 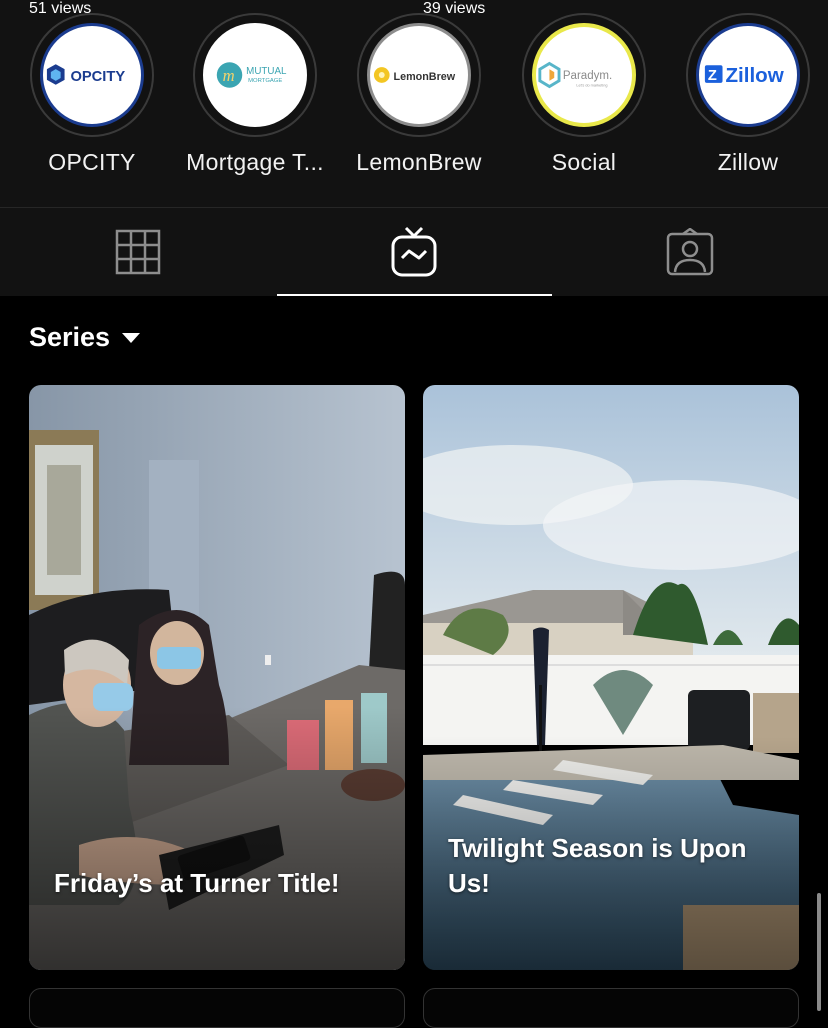 I want to click on opcity-logo-icon: OPCITY, so click(x=85, y=74).